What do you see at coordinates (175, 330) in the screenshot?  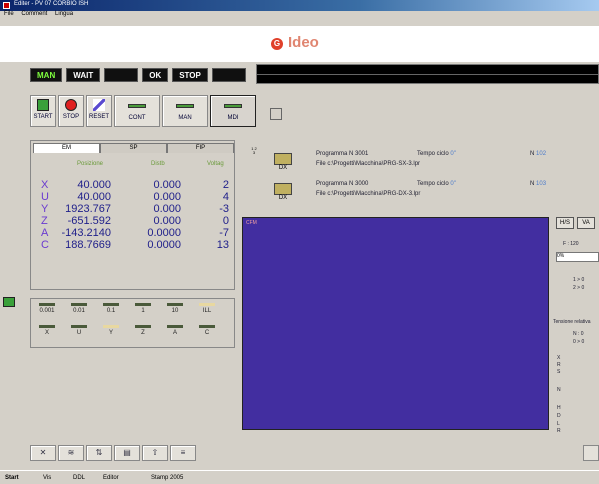 I see `jog-axis-a: A` at bounding box center [175, 330].